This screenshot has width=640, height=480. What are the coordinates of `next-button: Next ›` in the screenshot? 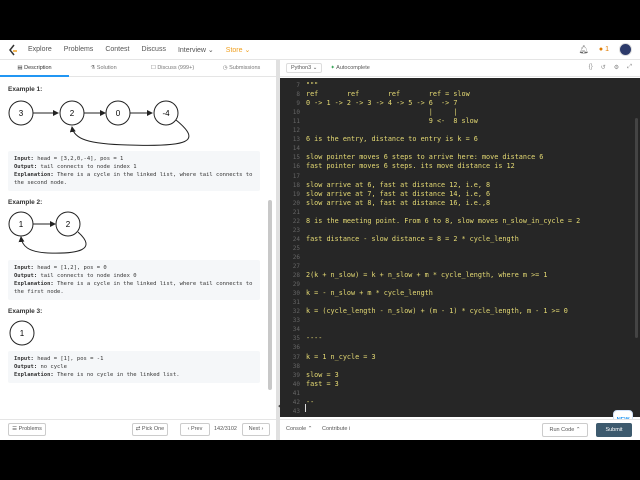 It's located at (256, 429).